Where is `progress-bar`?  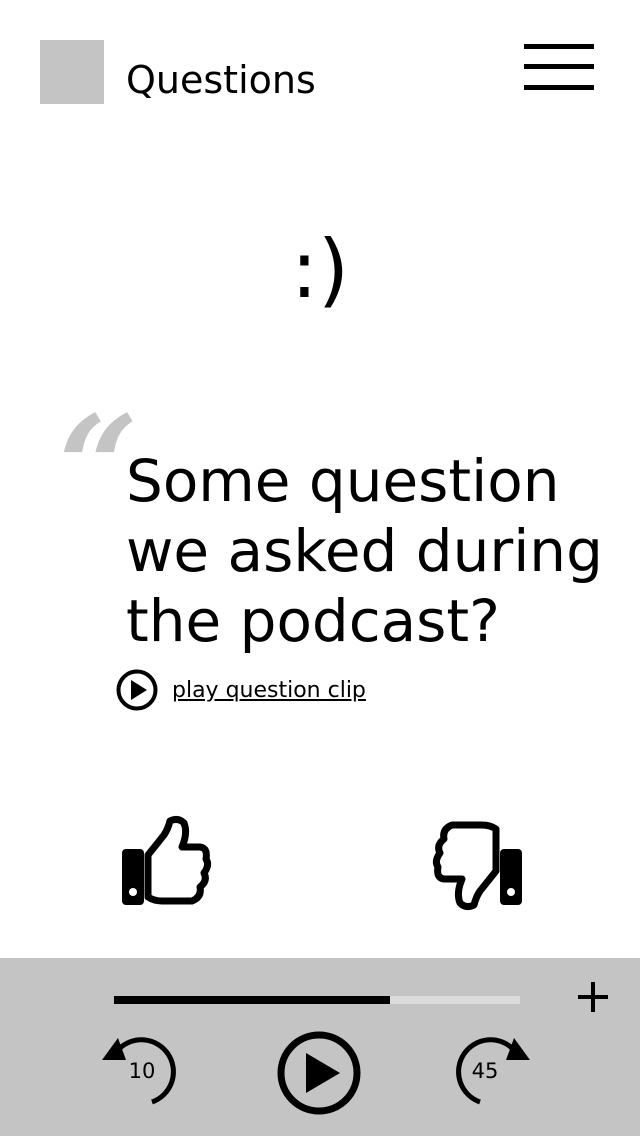
progress-bar is located at coordinates (317, 1000).